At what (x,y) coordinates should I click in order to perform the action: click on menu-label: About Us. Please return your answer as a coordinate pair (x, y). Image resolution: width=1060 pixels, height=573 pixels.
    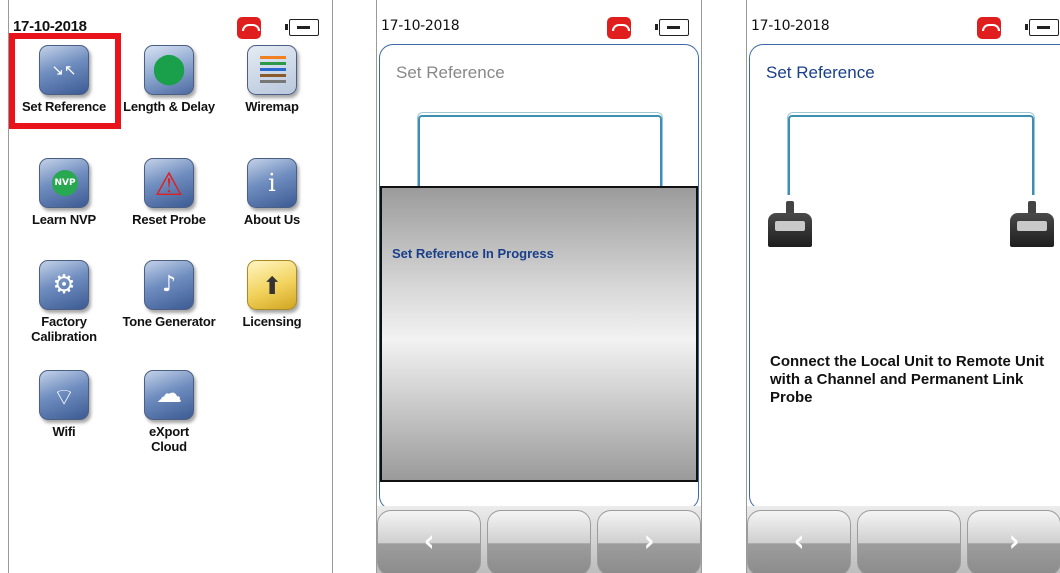
    Looking at the image, I should click on (272, 219).